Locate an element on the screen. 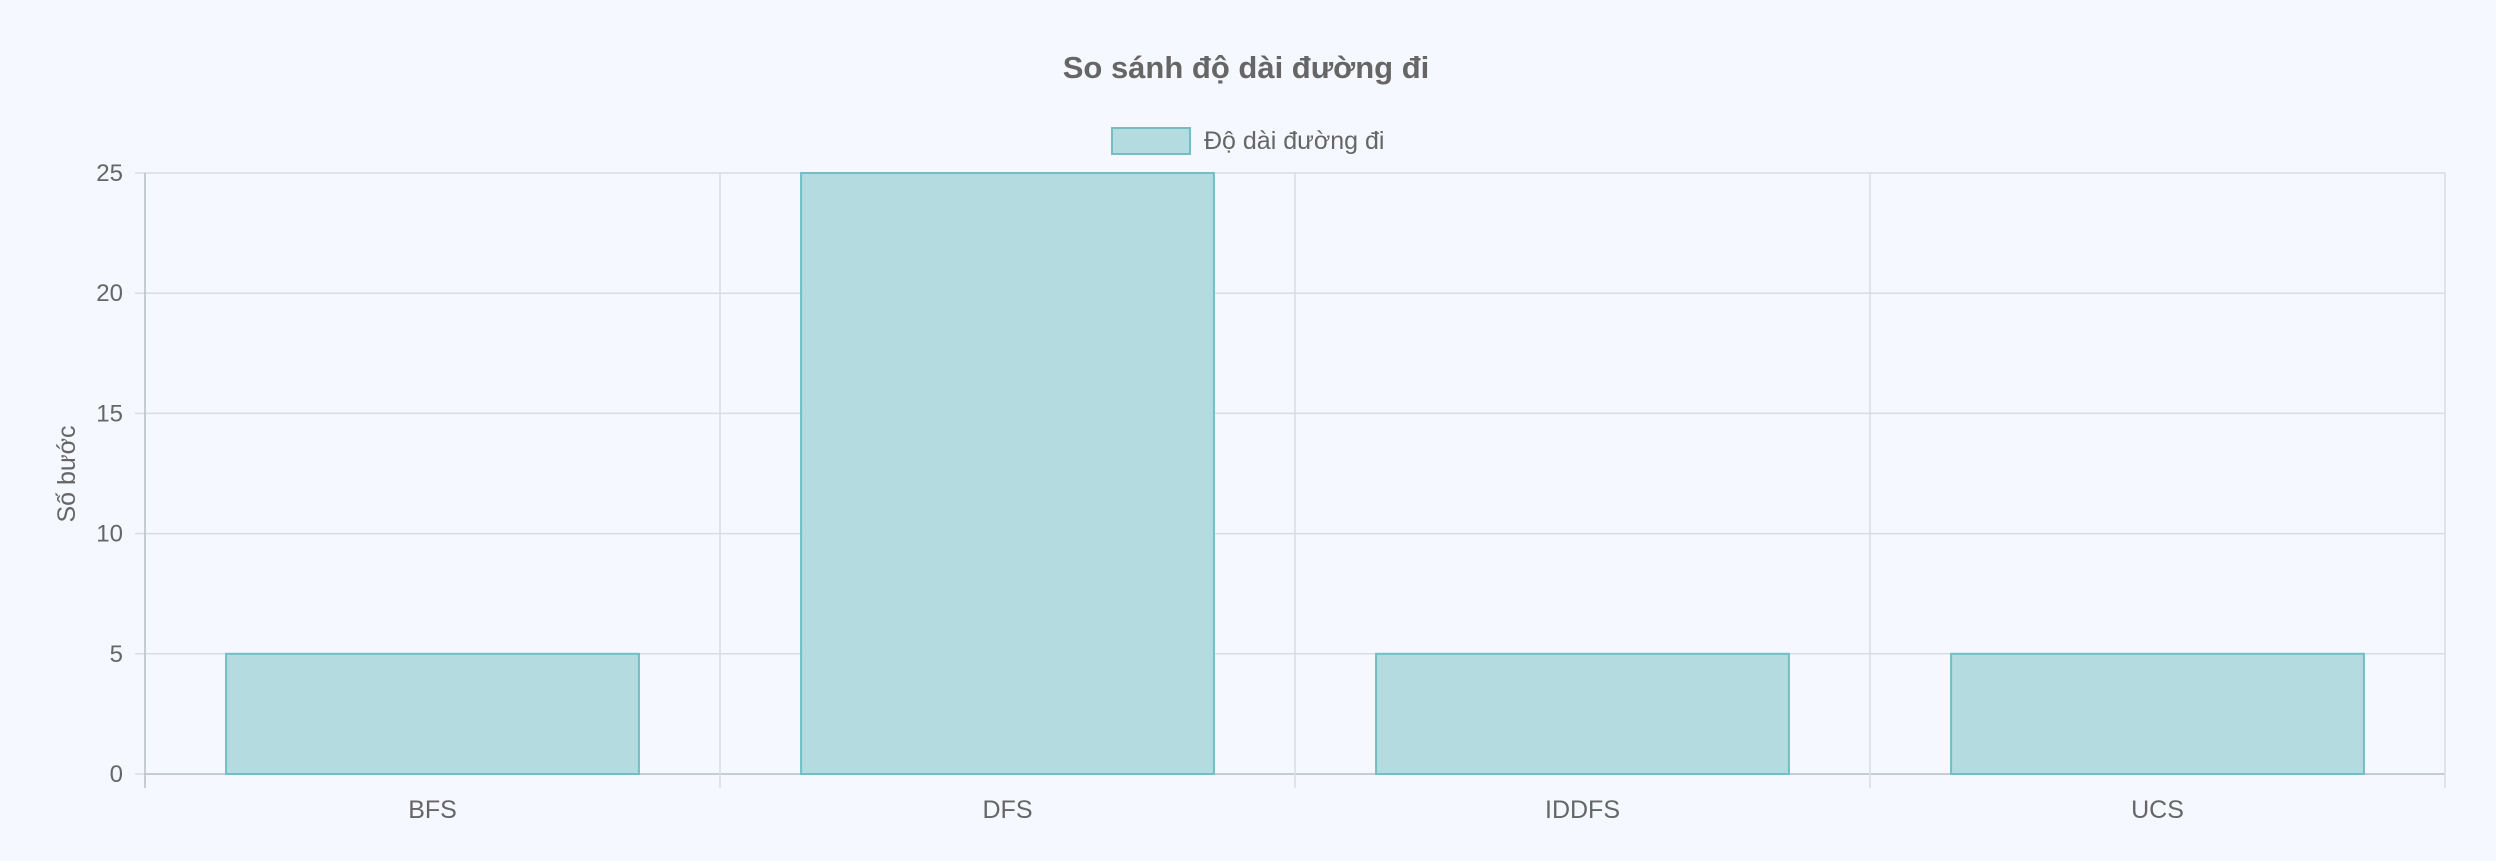  bar-bfs is located at coordinates (432, 713).